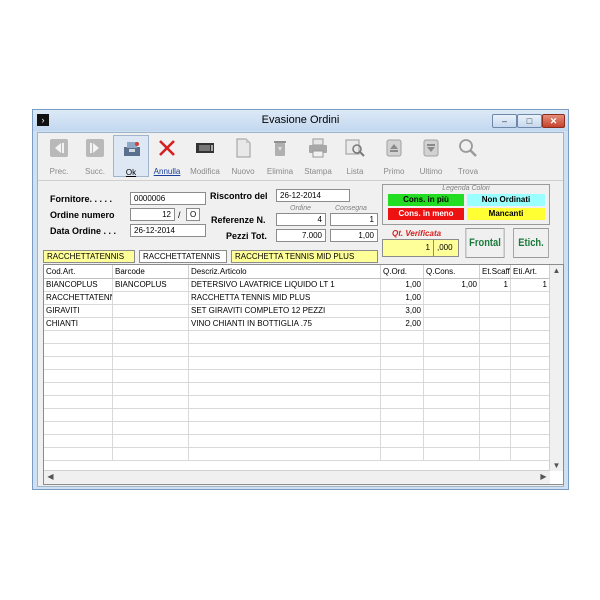 The image size is (600, 600). What do you see at coordinates (59, 156) in the screenshot?
I see `prev-button: Prec.` at bounding box center [59, 156].